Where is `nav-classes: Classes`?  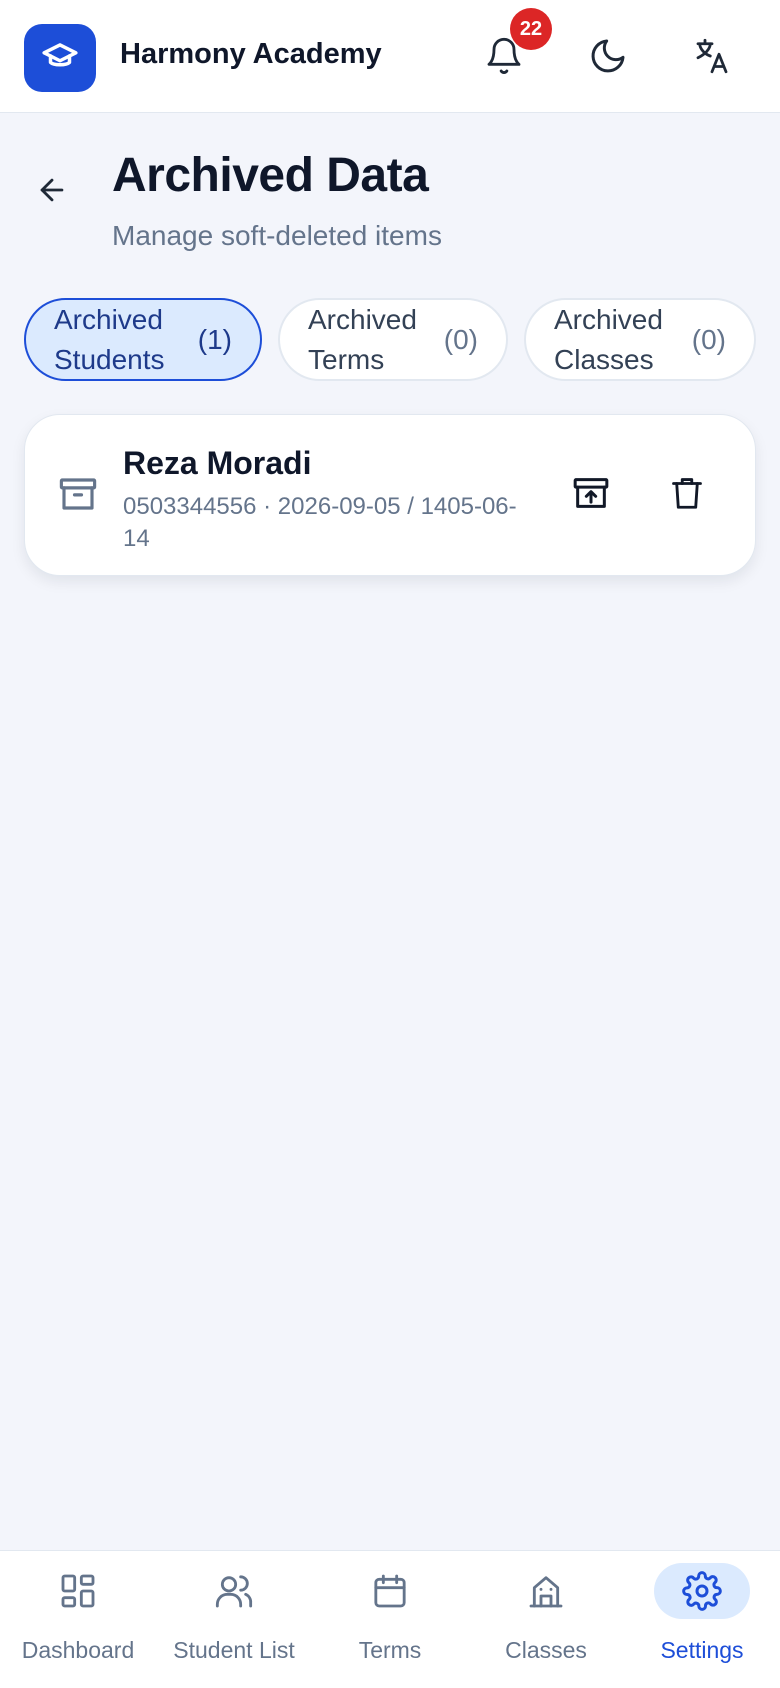 nav-classes: Classes is located at coordinates (546, 1619).